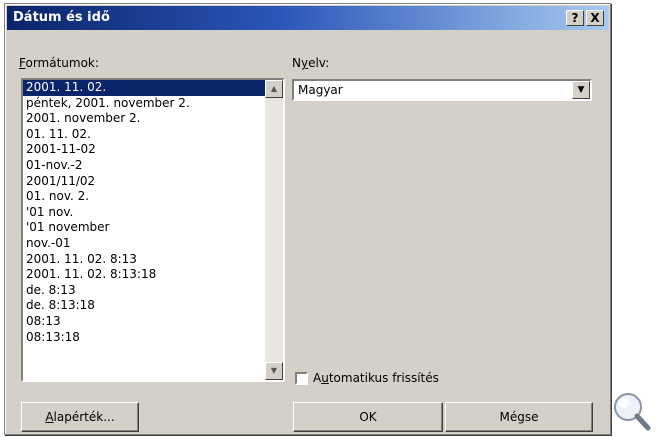 The image size is (665, 437). What do you see at coordinates (144, 260) in the screenshot?
I see `format-list-item: 2001. 11. 02. 8:13` at bounding box center [144, 260].